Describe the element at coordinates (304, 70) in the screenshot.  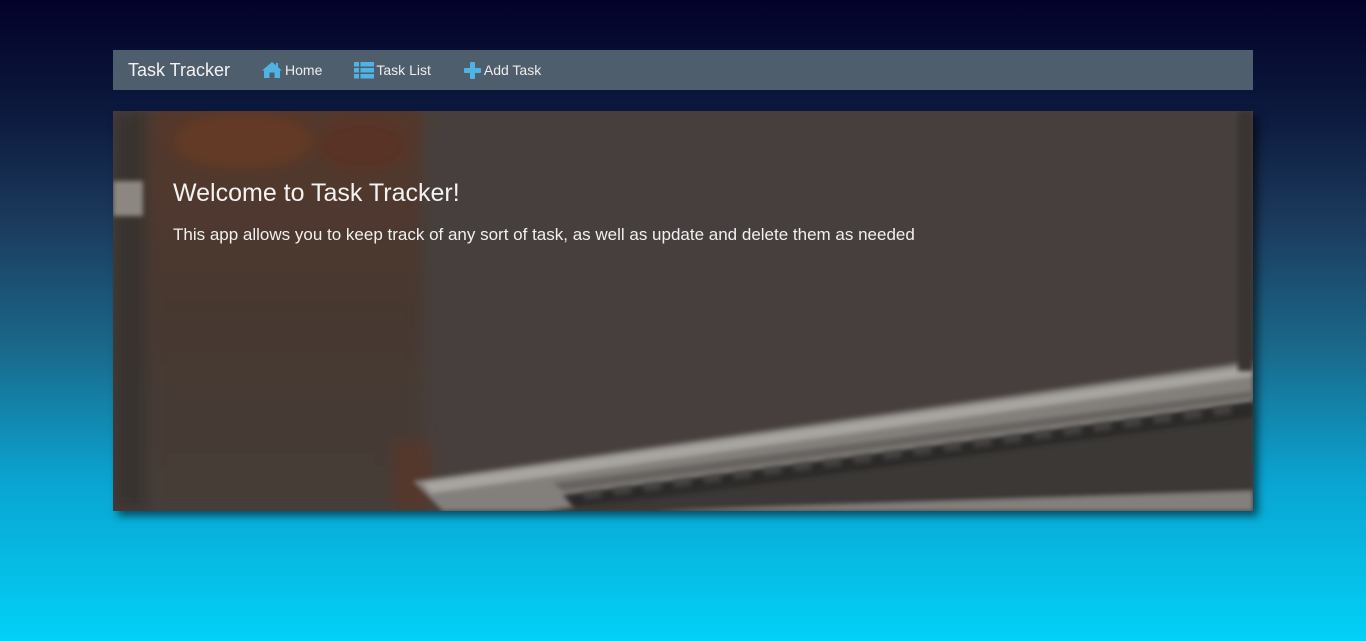
I see `nav-link-home-label: Home` at that location.